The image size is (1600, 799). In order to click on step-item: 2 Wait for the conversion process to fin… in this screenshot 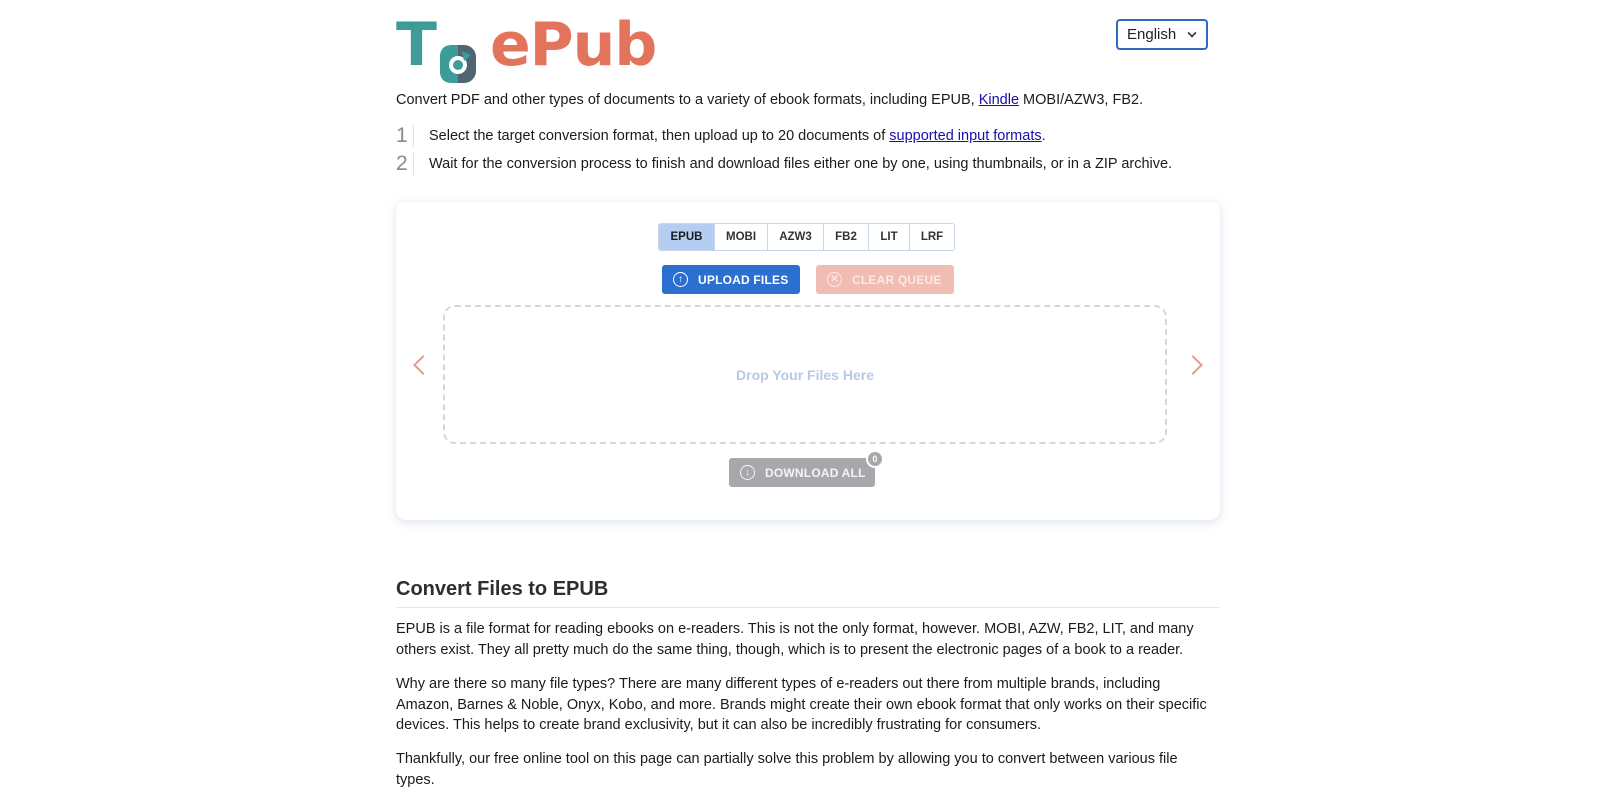, I will do `click(784, 164)`.